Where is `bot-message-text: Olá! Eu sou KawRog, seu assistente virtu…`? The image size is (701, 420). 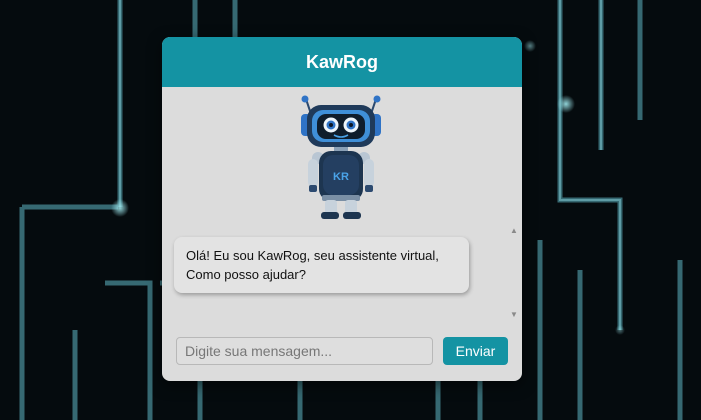
bot-message-text: Olá! Eu sou KawRog, seu assistente virtu… is located at coordinates (312, 265).